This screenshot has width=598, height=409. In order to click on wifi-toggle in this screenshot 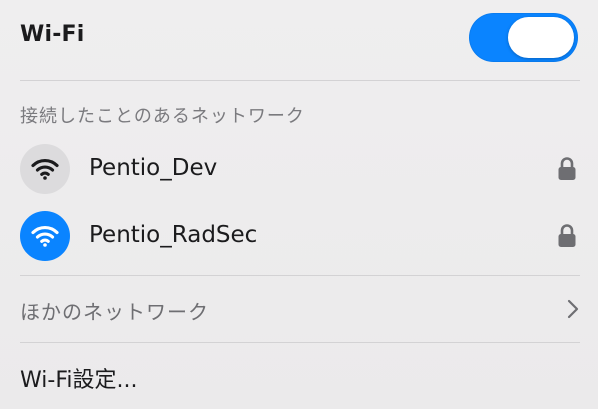, I will do `click(523, 37)`.